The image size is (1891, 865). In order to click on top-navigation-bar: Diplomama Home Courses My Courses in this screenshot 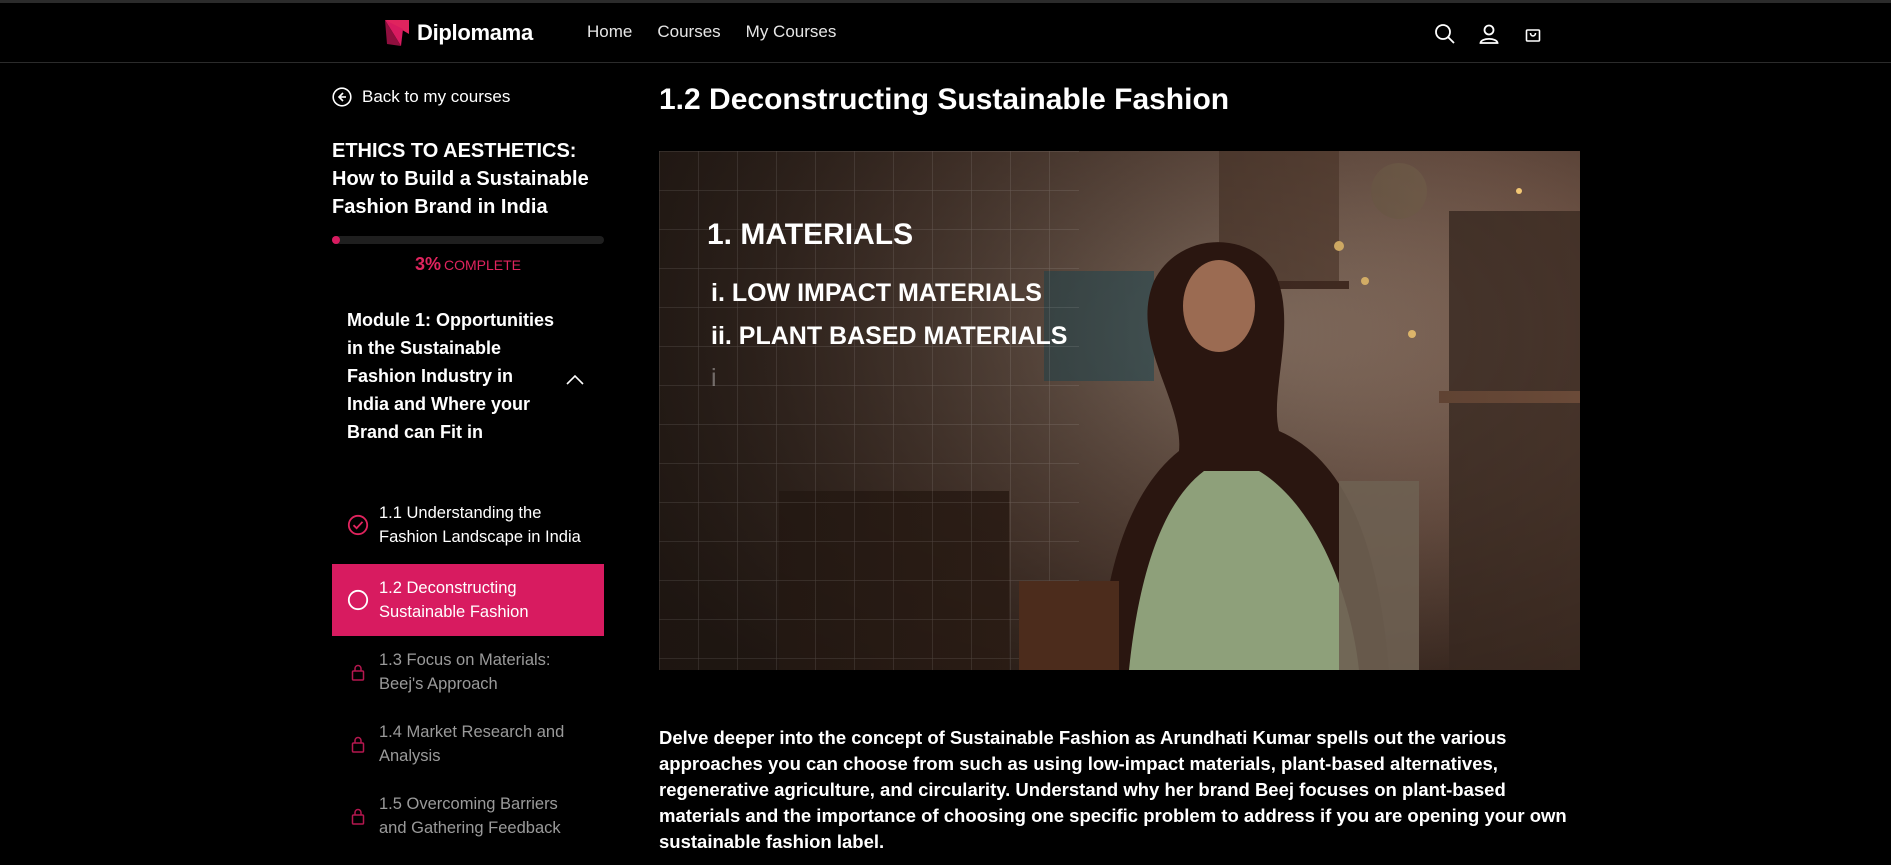, I will do `click(945, 31)`.